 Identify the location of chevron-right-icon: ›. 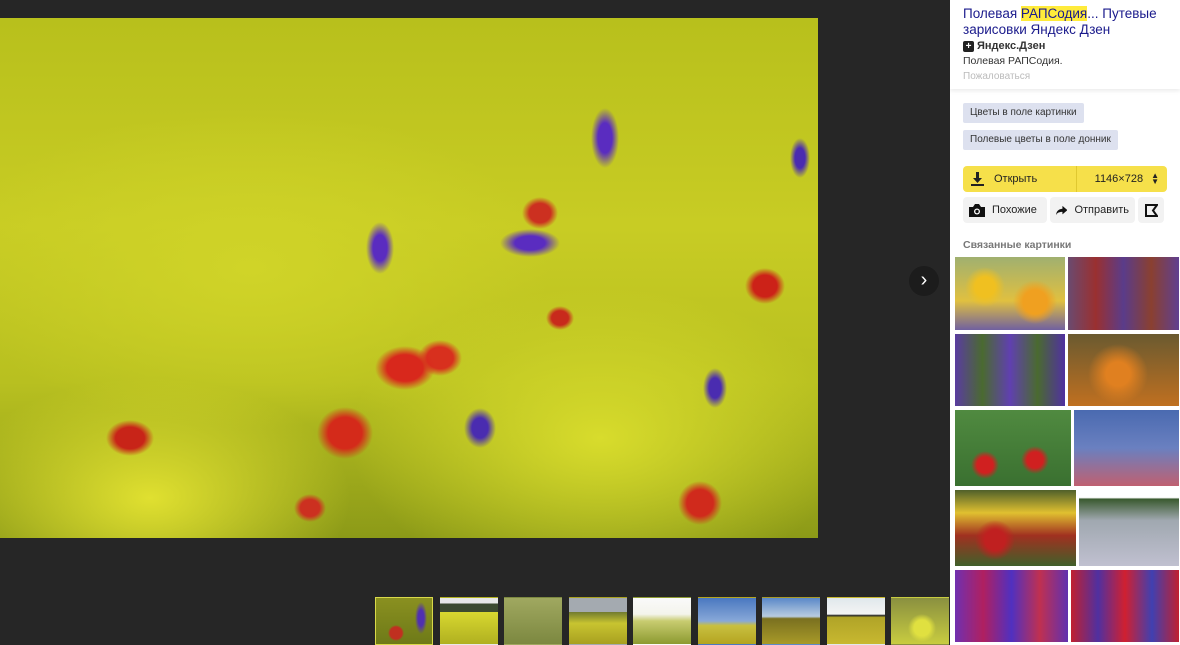
(924, 280).